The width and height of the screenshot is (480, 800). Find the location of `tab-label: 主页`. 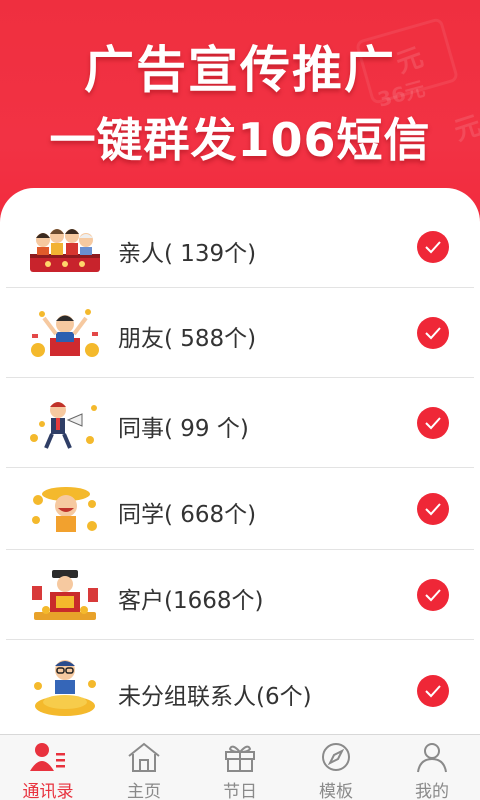

tab-label: 主页 is located at coordinates (144, 791).